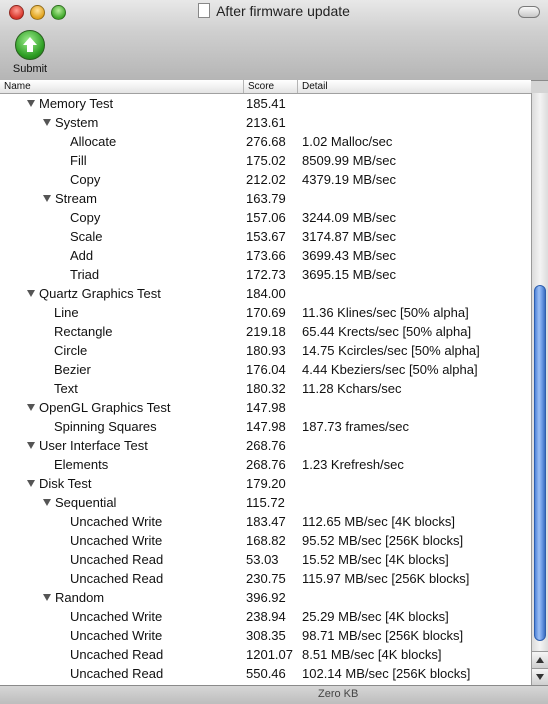  What do you see at coordinates (414, 86) in the screenshot?
I see `column-header-detail: Detail` at bounding box center [414, 86].